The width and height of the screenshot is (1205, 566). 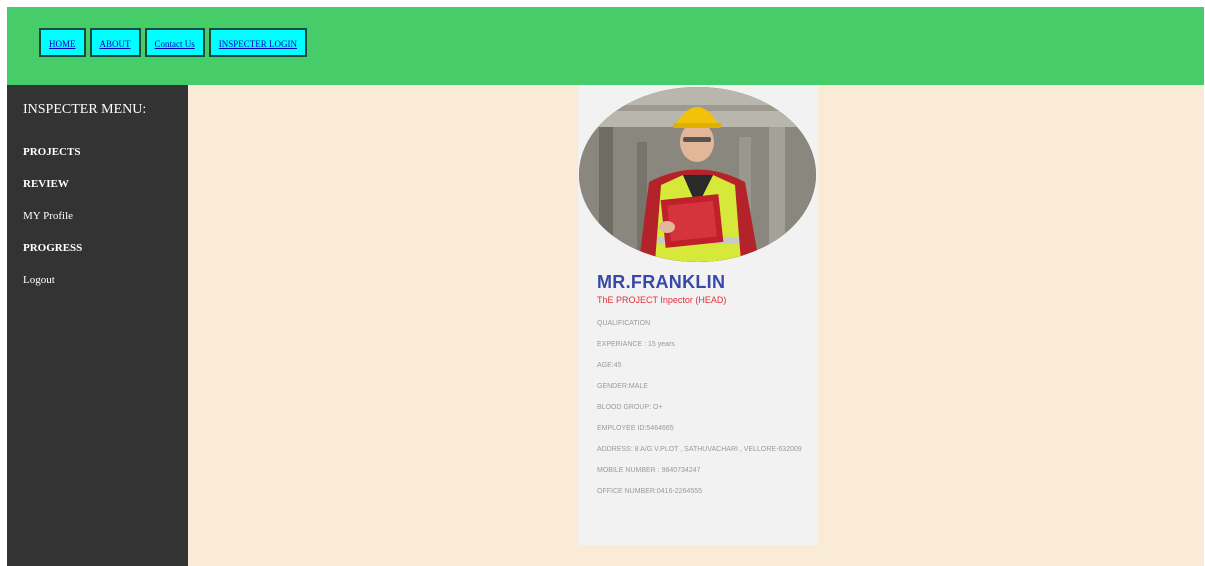 I want to click on sidebar-item-my-profile: MY Profile, so click(x=52, y=225).